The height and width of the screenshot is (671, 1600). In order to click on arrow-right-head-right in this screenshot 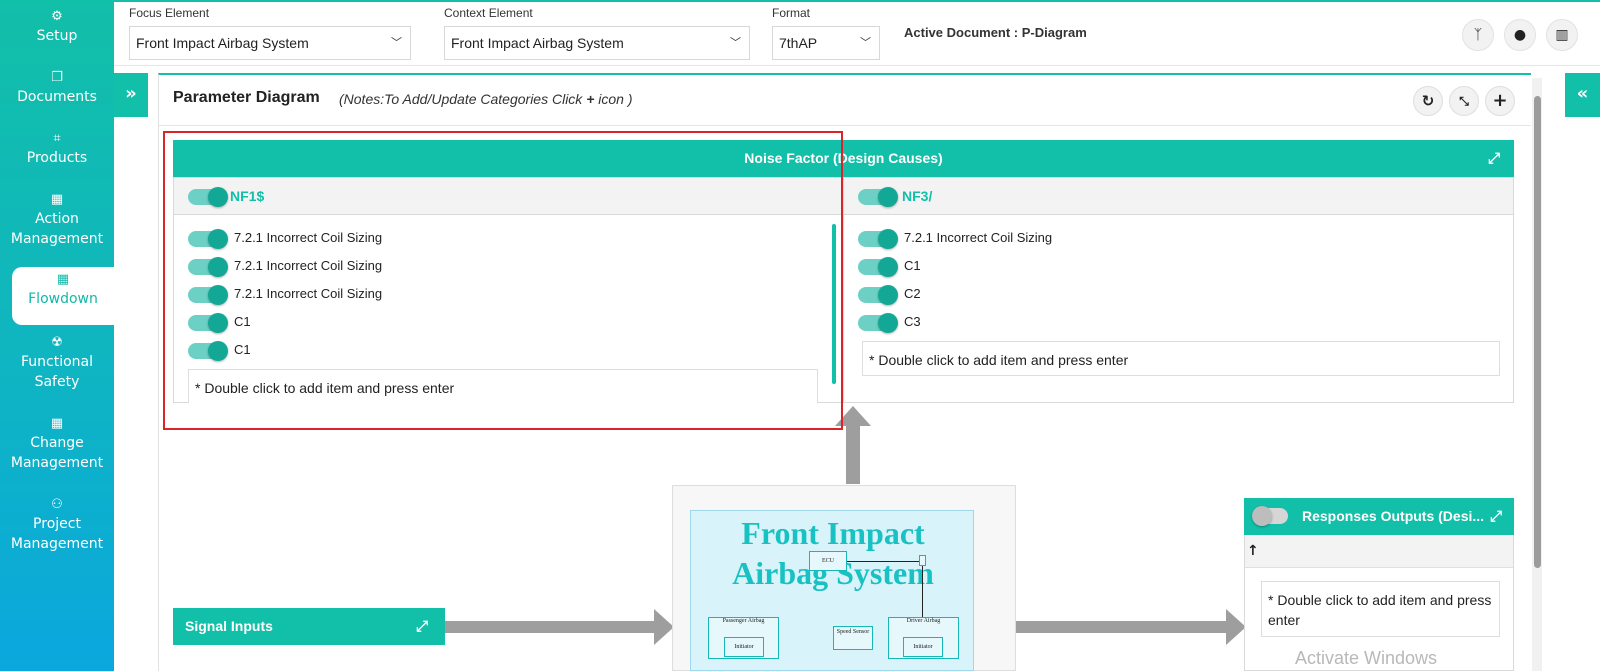, I will do `click(1236, 627)`.